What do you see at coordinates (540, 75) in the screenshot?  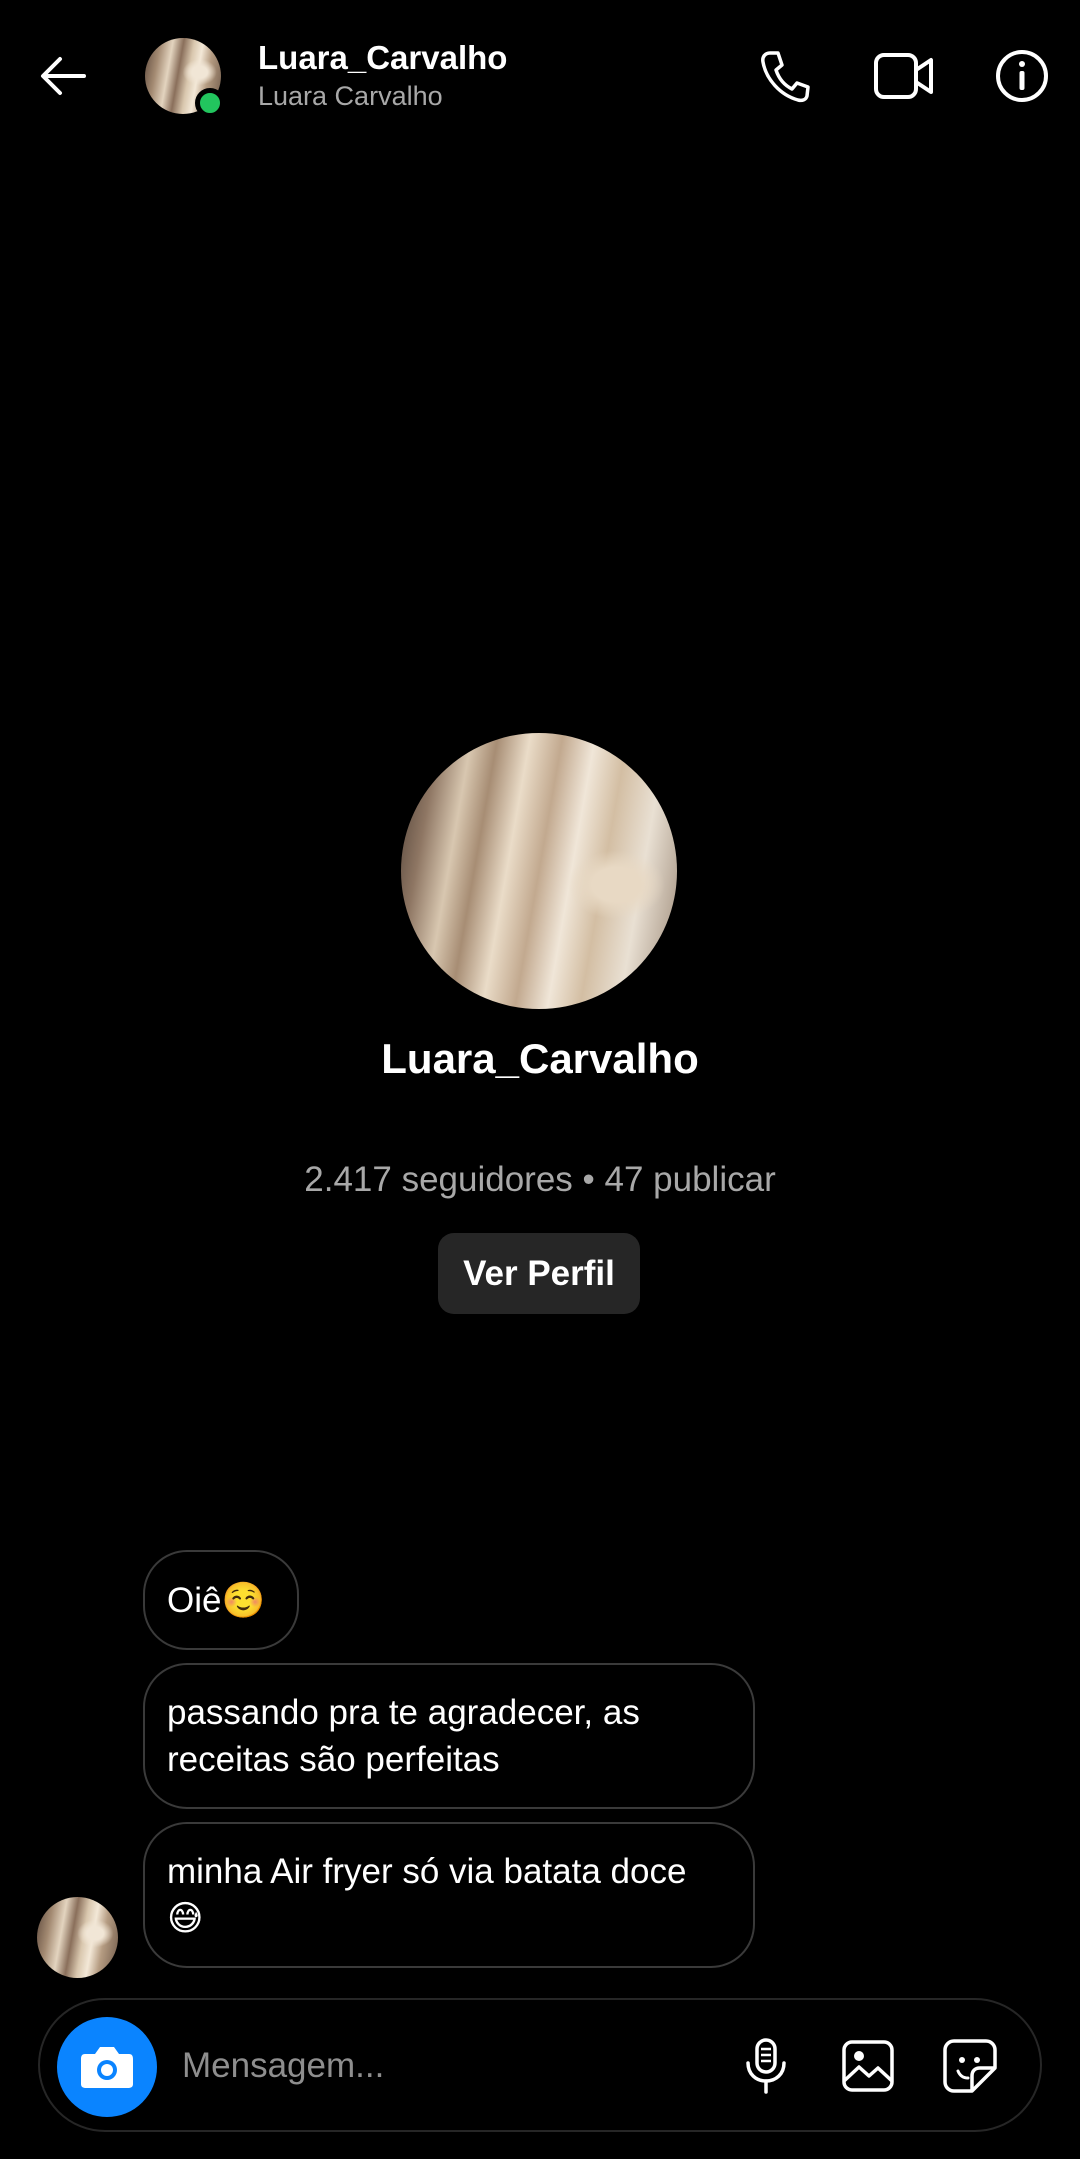 I see `chat-header: Luara_Carvalho Luara Carvalho` at bounding box center [540, 75].